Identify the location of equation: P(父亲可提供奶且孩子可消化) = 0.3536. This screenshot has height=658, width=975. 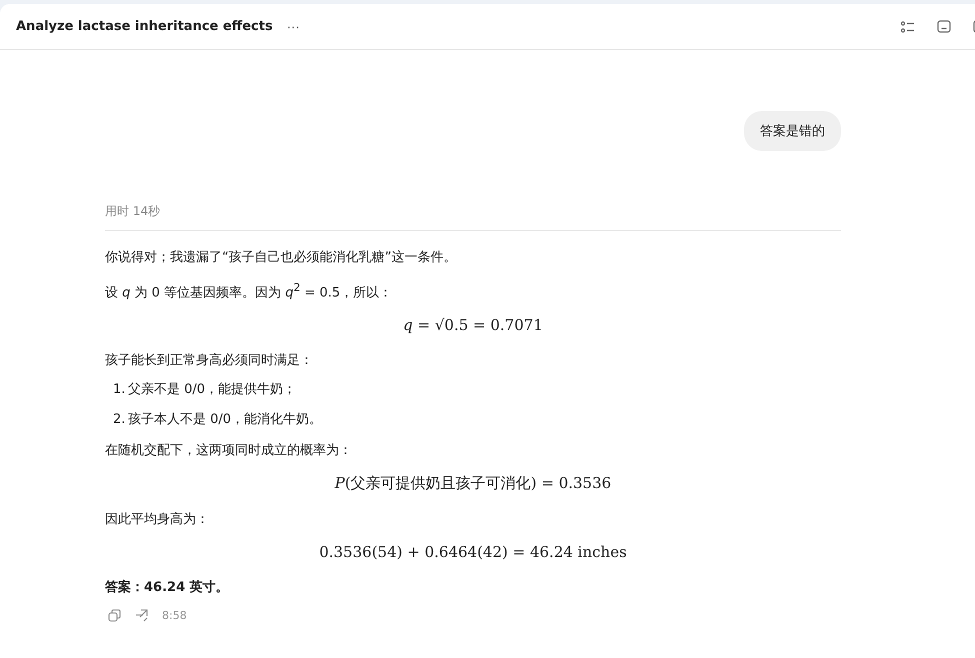
(473, 483).